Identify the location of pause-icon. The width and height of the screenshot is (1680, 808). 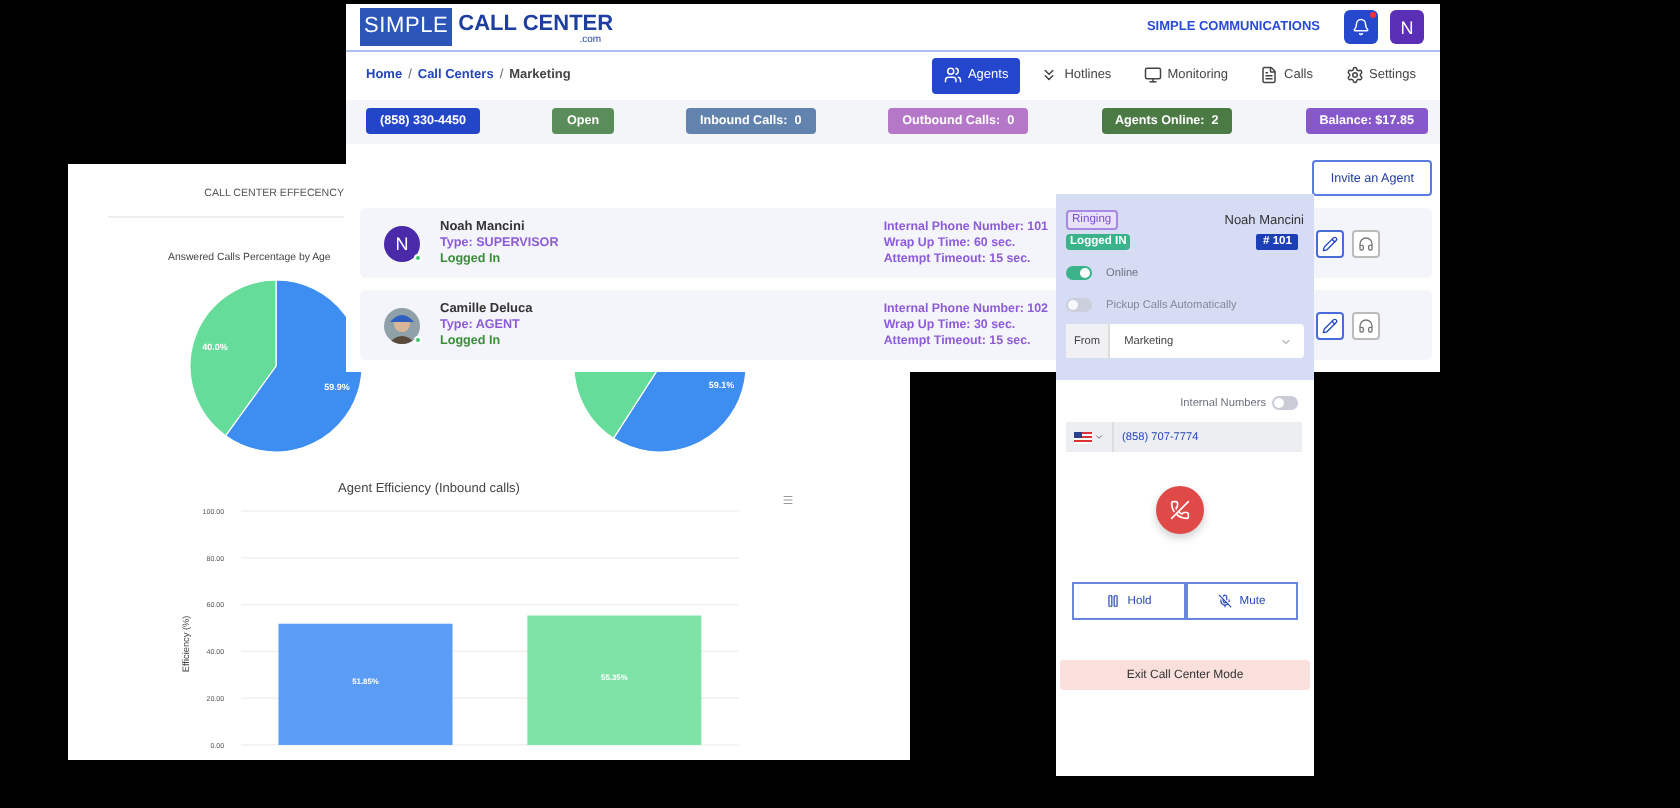
(1112, 601).